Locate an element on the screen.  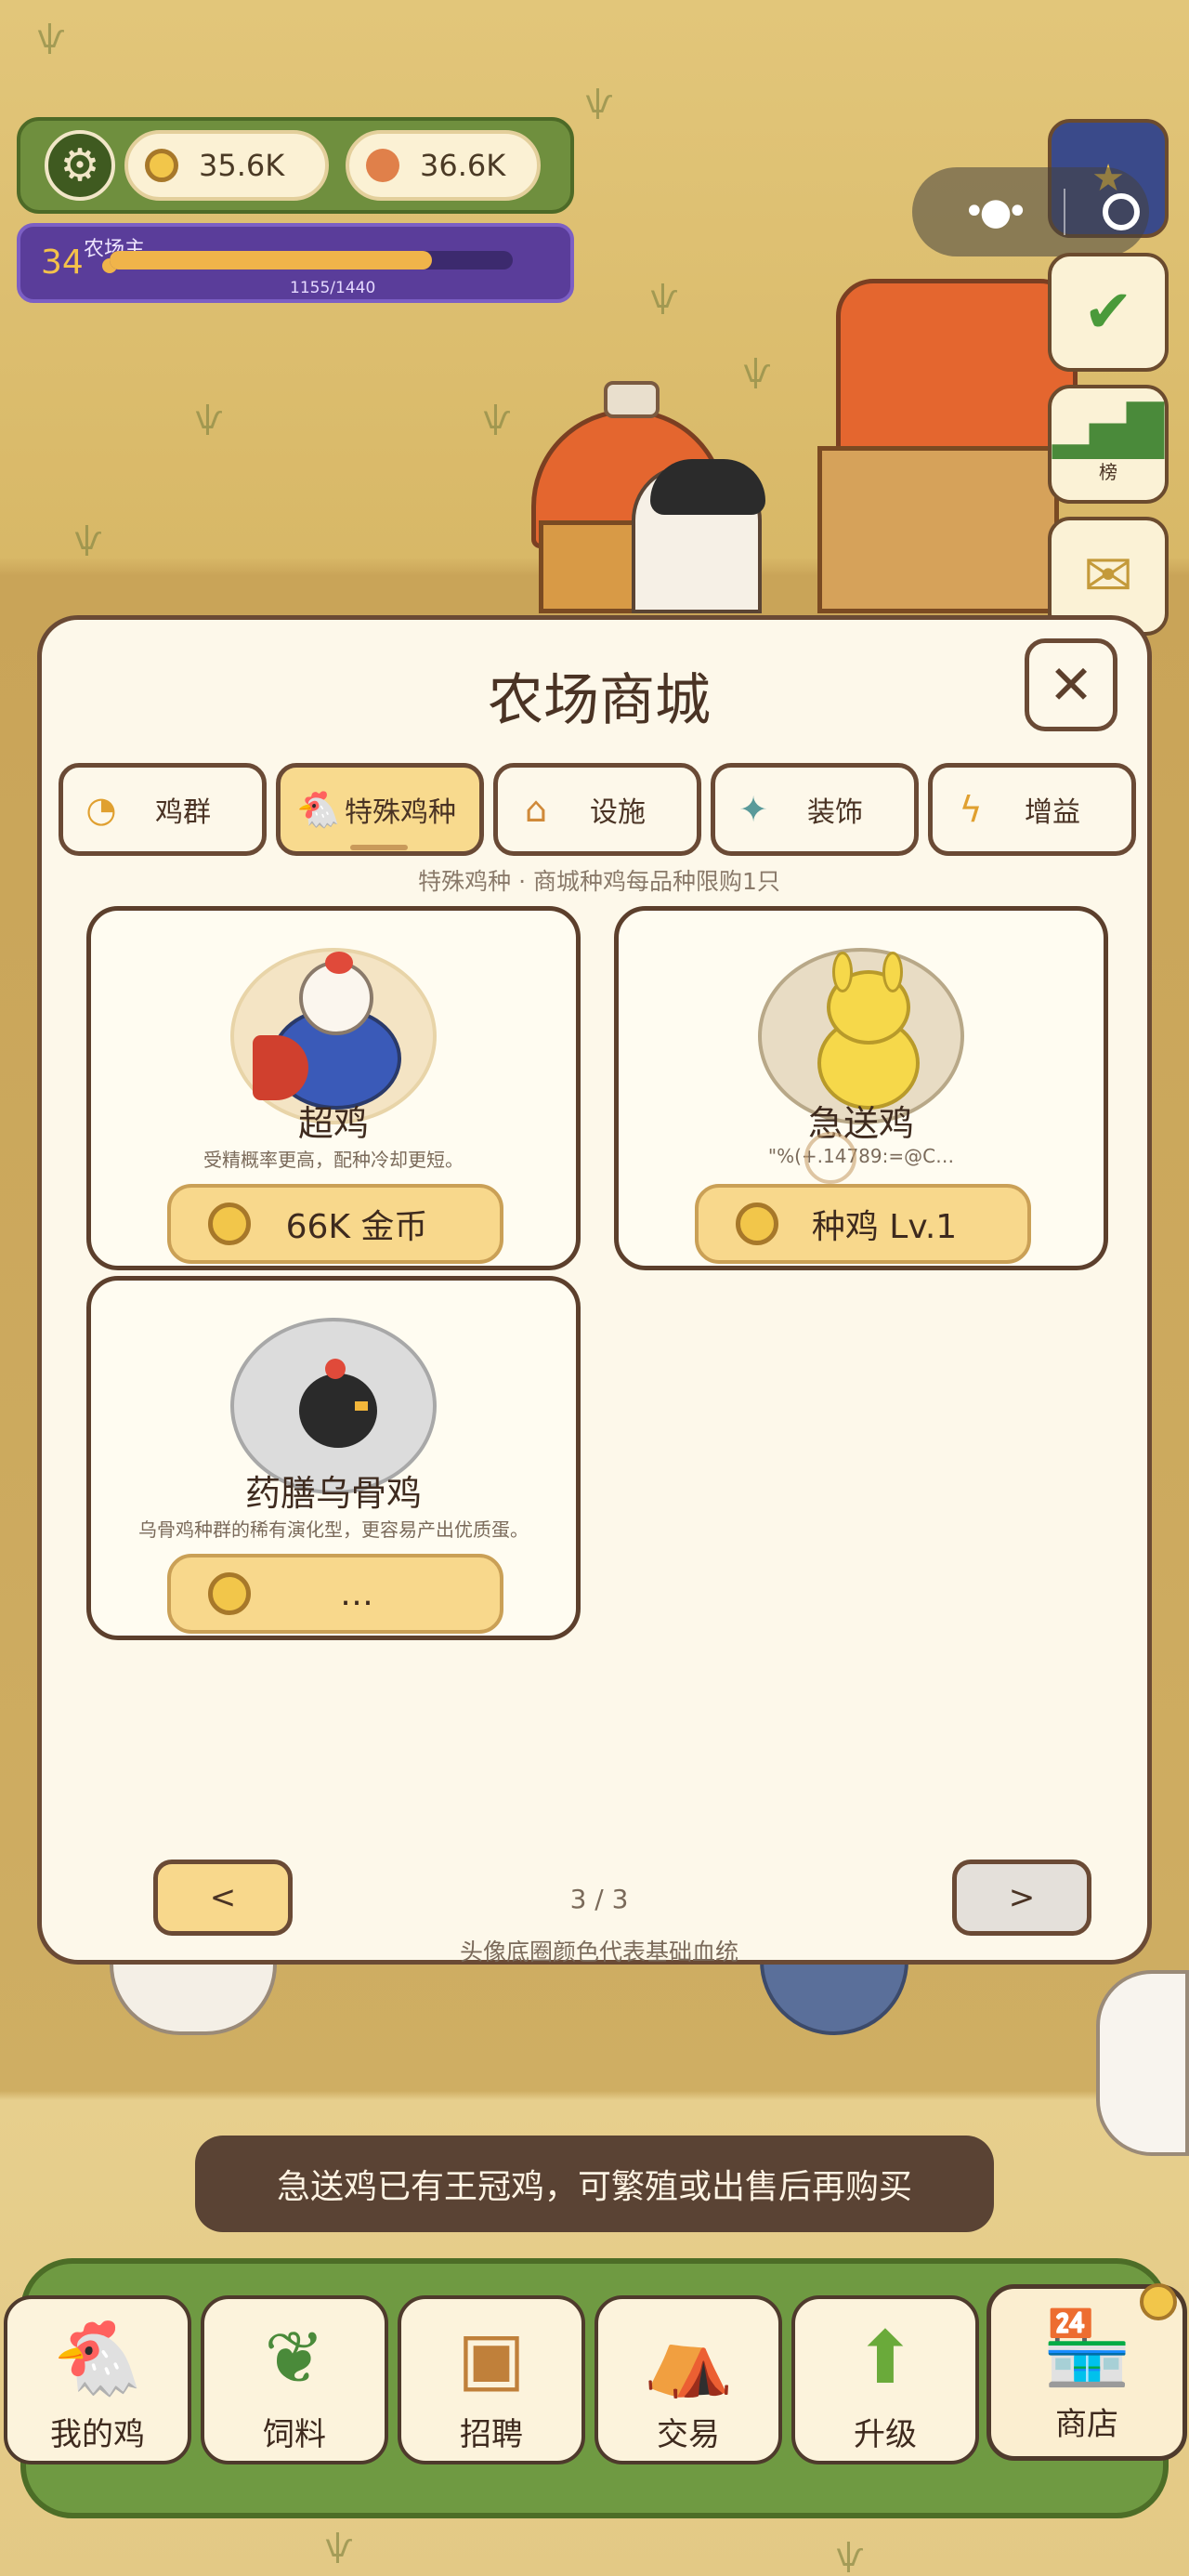
farm-shop-front is located at coordinates (938, 529).